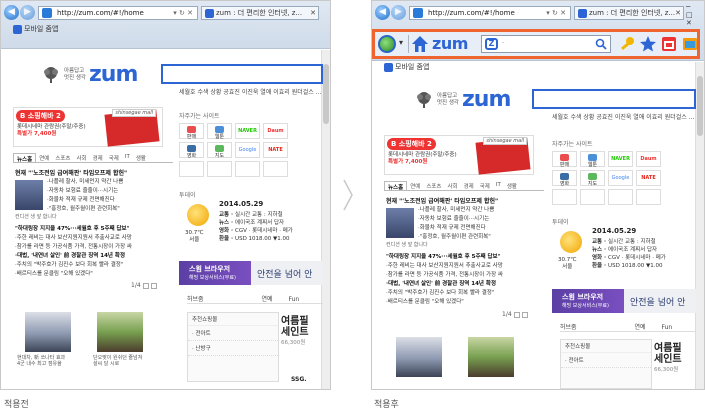 The height and width of the screenshot is (413, 705). Describe the element at coordinates (262, 239) in the screenshot. I see `line-value: USD 1018.00 ▼1.00` at that location.